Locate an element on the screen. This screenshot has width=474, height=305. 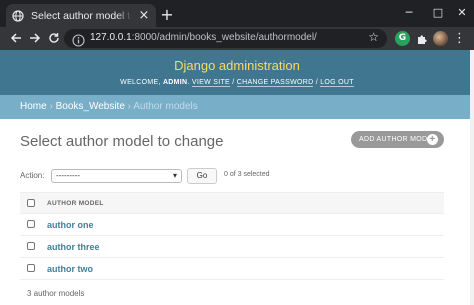
breadcrumb-app: Books_Website is located at coordinates (90, 106).